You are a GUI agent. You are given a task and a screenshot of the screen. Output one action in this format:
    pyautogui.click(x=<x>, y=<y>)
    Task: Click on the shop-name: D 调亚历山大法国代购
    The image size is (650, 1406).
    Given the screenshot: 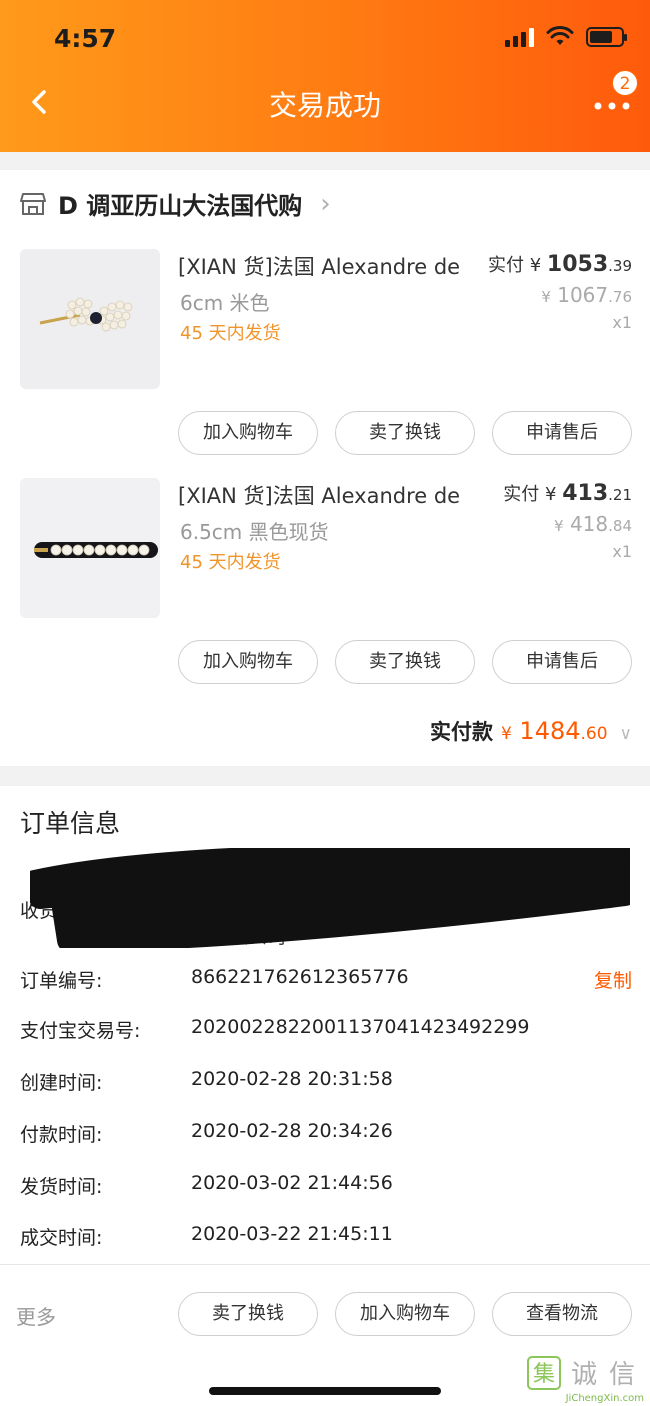 What is the action you would take?
    pyautogui.click(x=180, y=206)
    